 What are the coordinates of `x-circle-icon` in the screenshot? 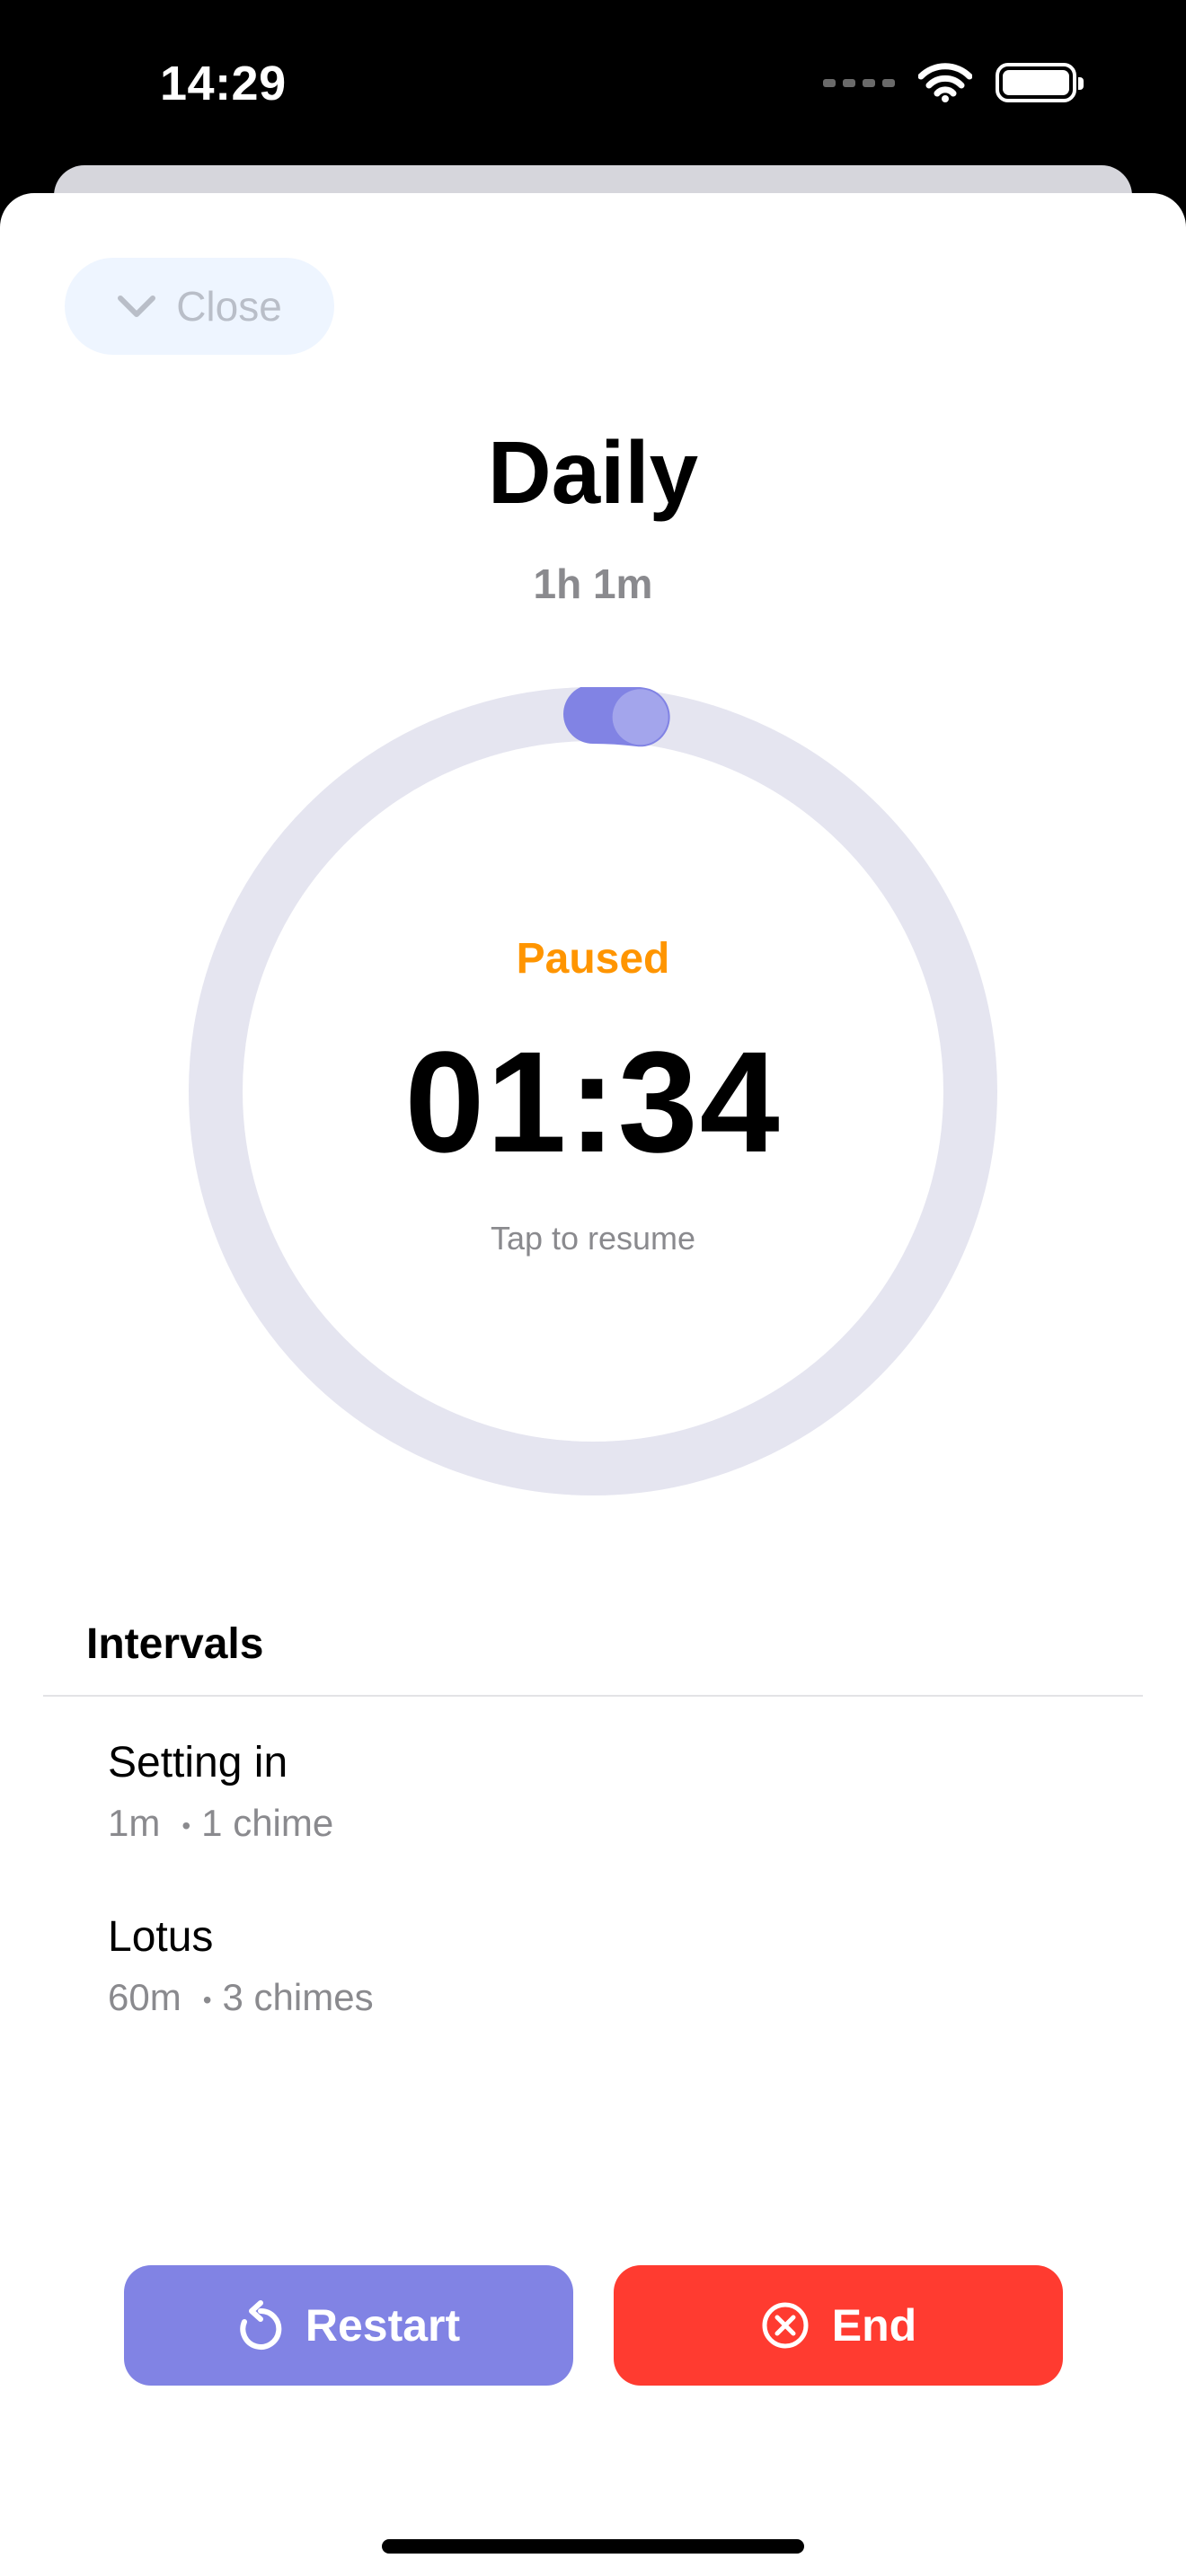 It's located at (785, 2325).